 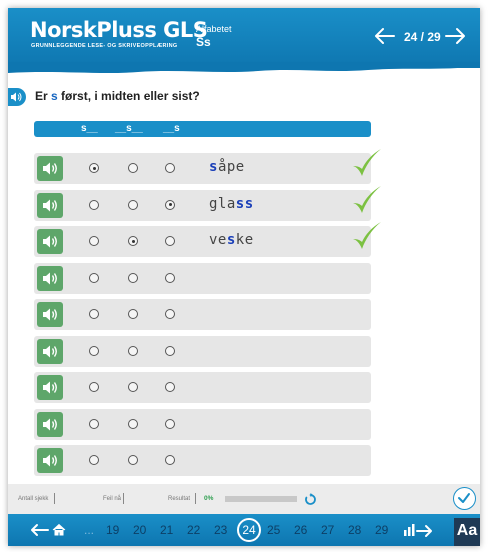 I want to click on brand-subtitle: GRUNNLEGGENDE LESE- OG SKRIVEOPPLÆRING, so click(x=104, y=46).